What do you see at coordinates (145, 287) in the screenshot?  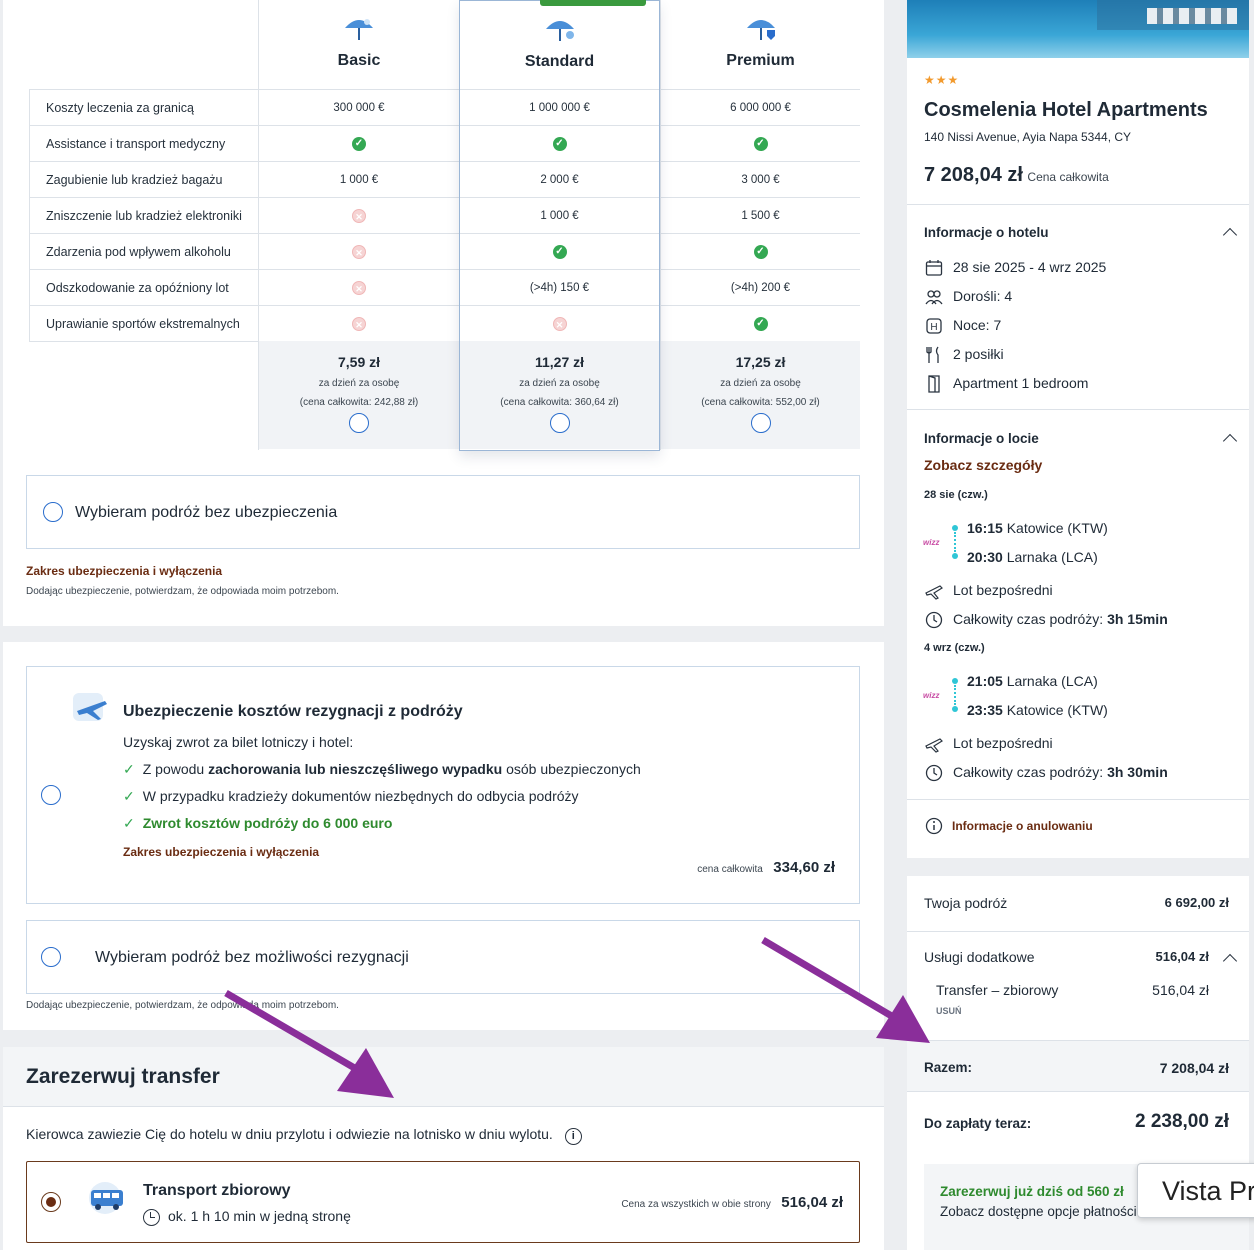 I see `coverage-label: Odszkodowanie za opóźniony lot` at bounding box center [145, 287].